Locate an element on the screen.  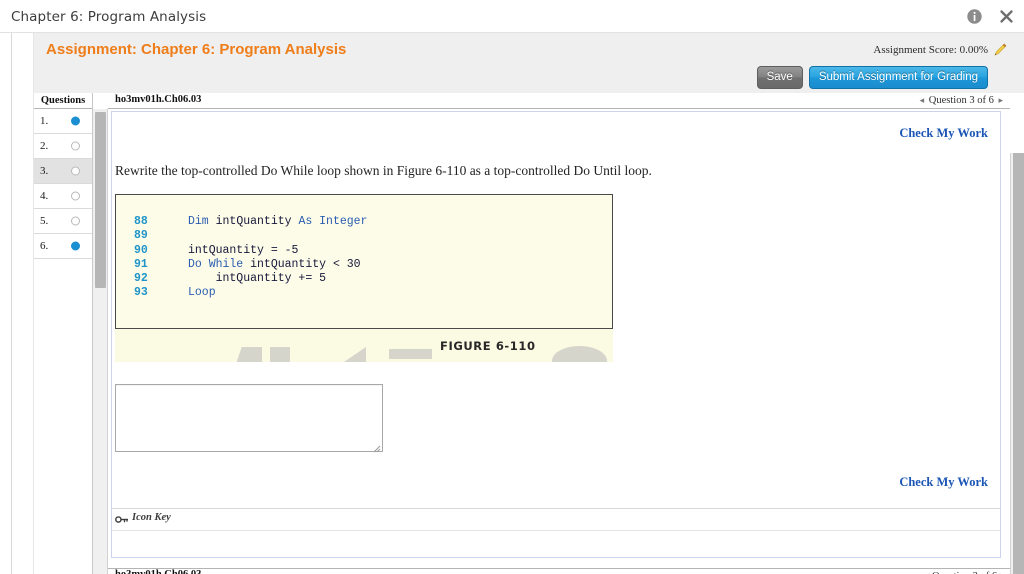
icon-key-label: Icon Key is located at coordinates (151, 517).